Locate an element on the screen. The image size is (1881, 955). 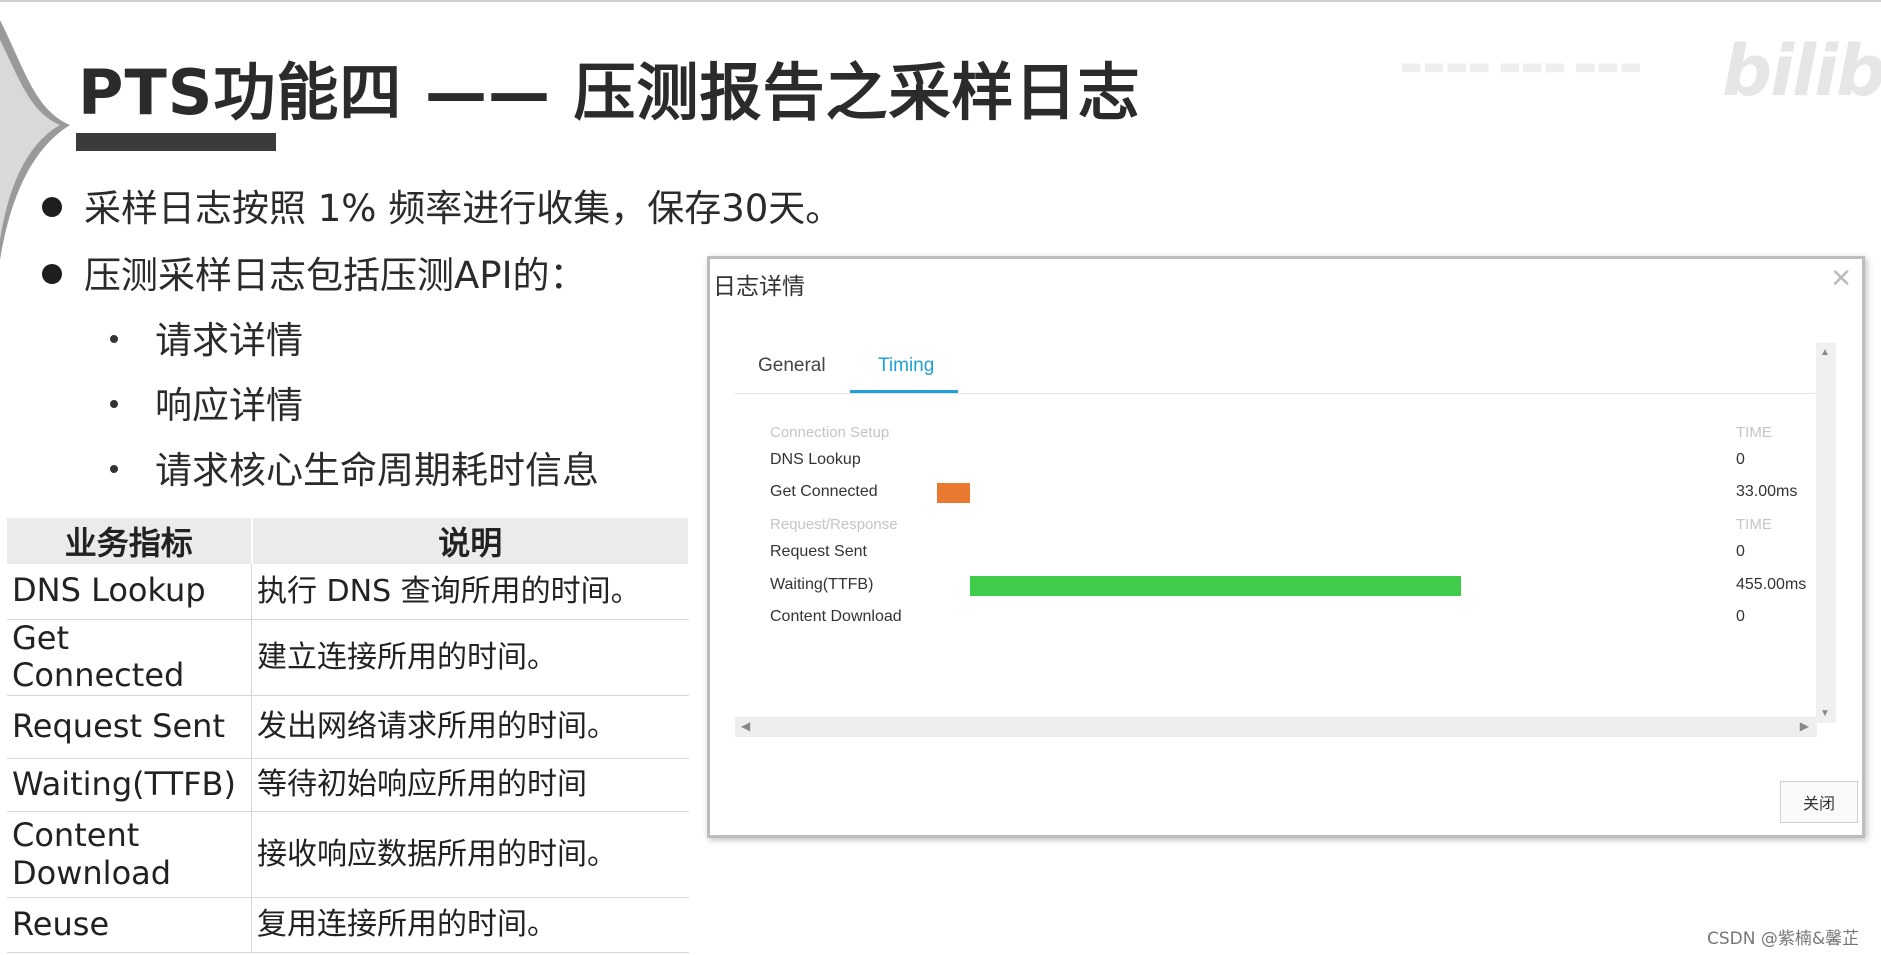
sub-bullet-text: 请求详情 is located at coordinates (229, 340).